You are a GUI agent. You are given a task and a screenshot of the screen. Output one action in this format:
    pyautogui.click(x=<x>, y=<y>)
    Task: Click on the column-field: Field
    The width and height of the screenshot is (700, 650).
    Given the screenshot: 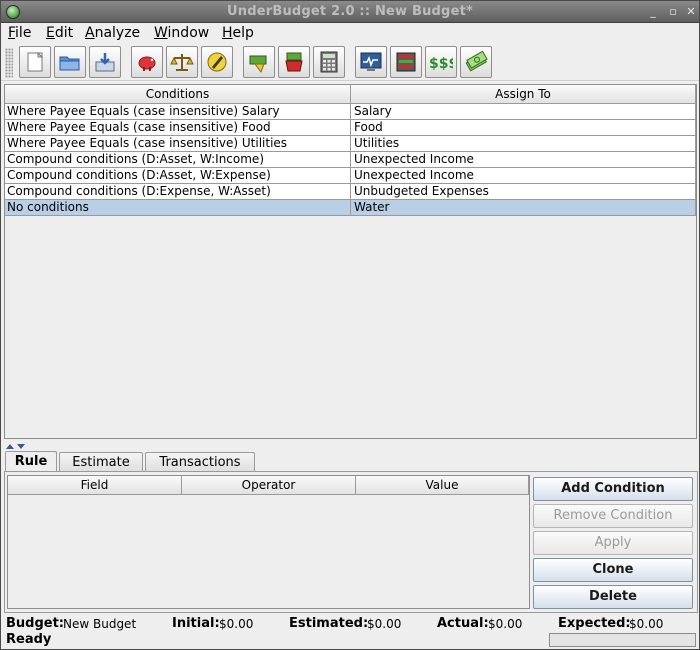 What is the action you would take?
    pyautogui.click(x=95, y=485)
    